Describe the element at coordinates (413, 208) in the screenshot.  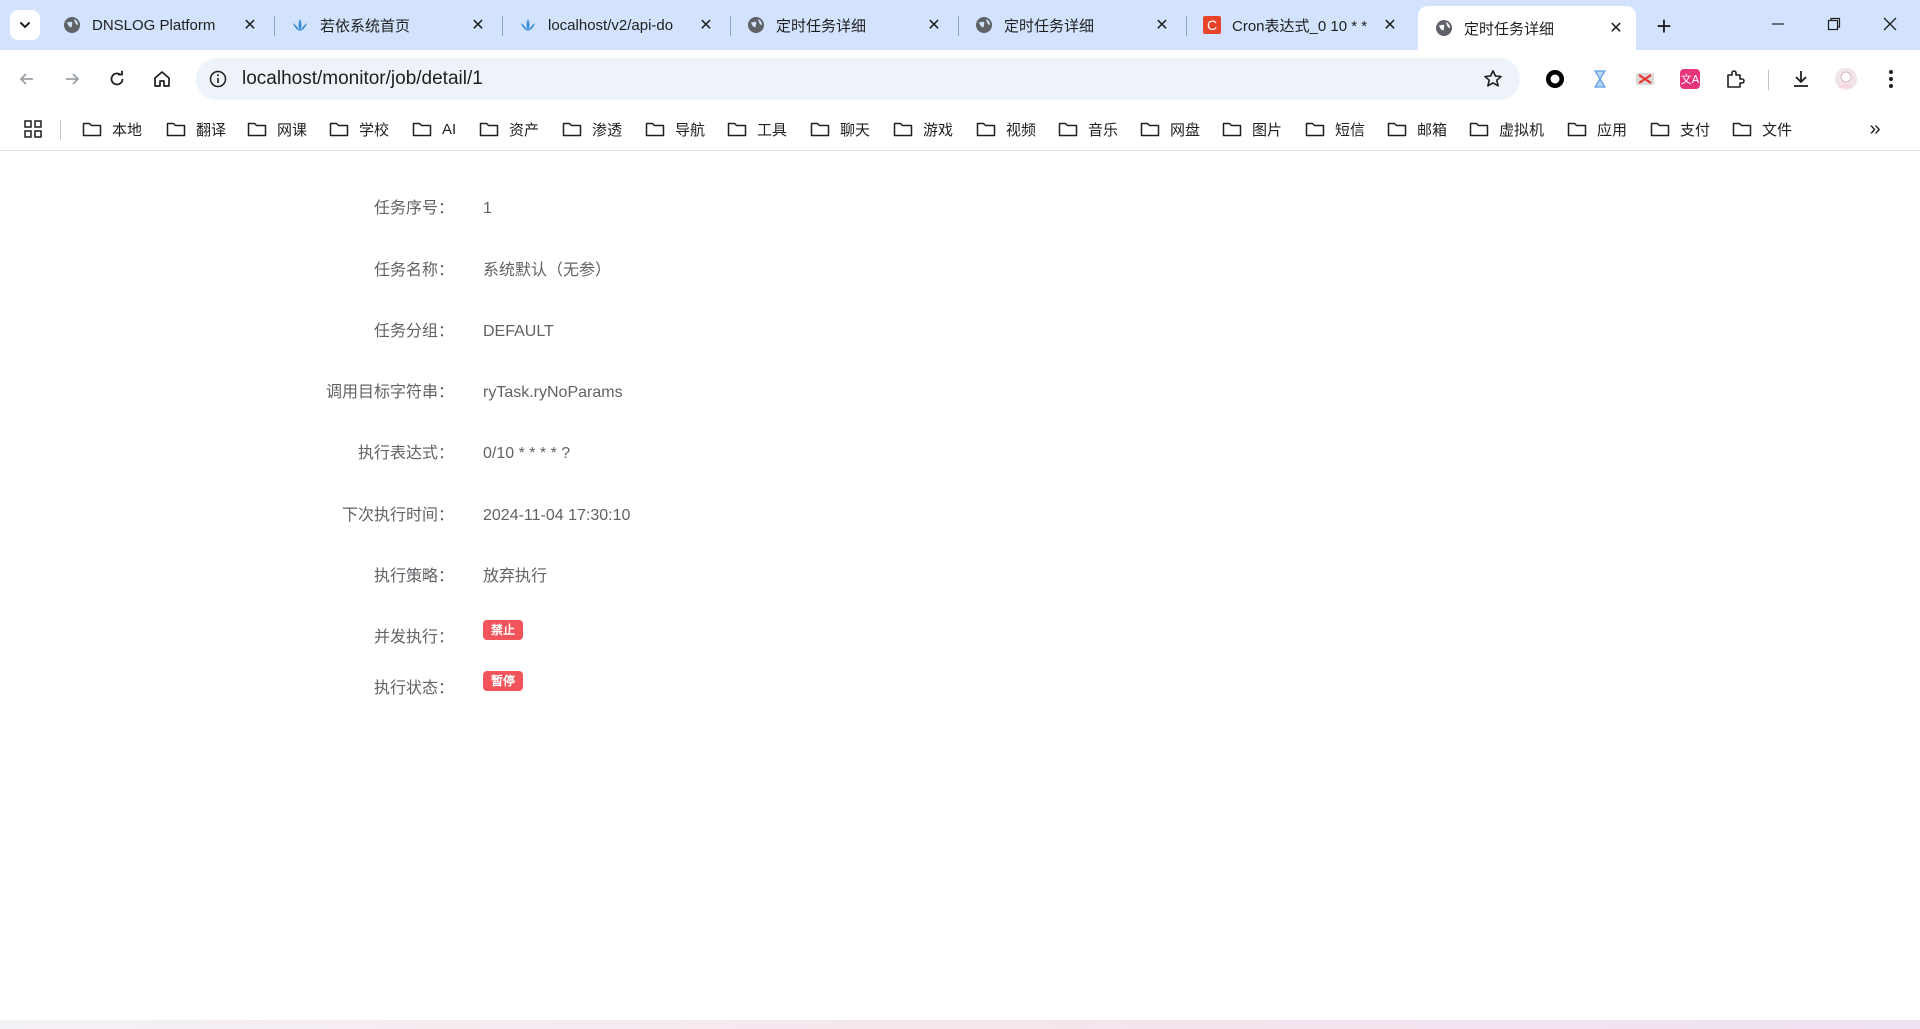
I see `field-label: 任务序号：` at that location.